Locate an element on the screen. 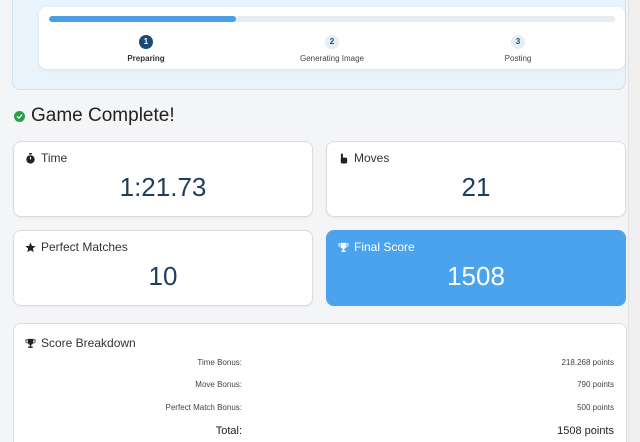 The width and height of the screenshot is (640, 442). breakdown-label: Move Bonus: is located at coordinates (218, 384).